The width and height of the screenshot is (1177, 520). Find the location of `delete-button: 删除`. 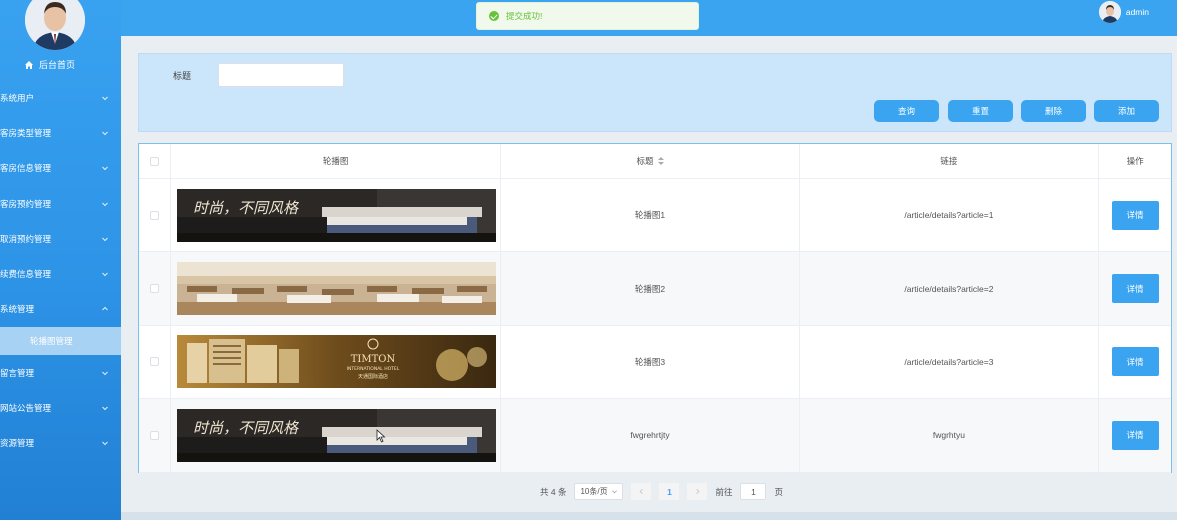

delete-button: 删除 is located at coordinates (1053, 111).